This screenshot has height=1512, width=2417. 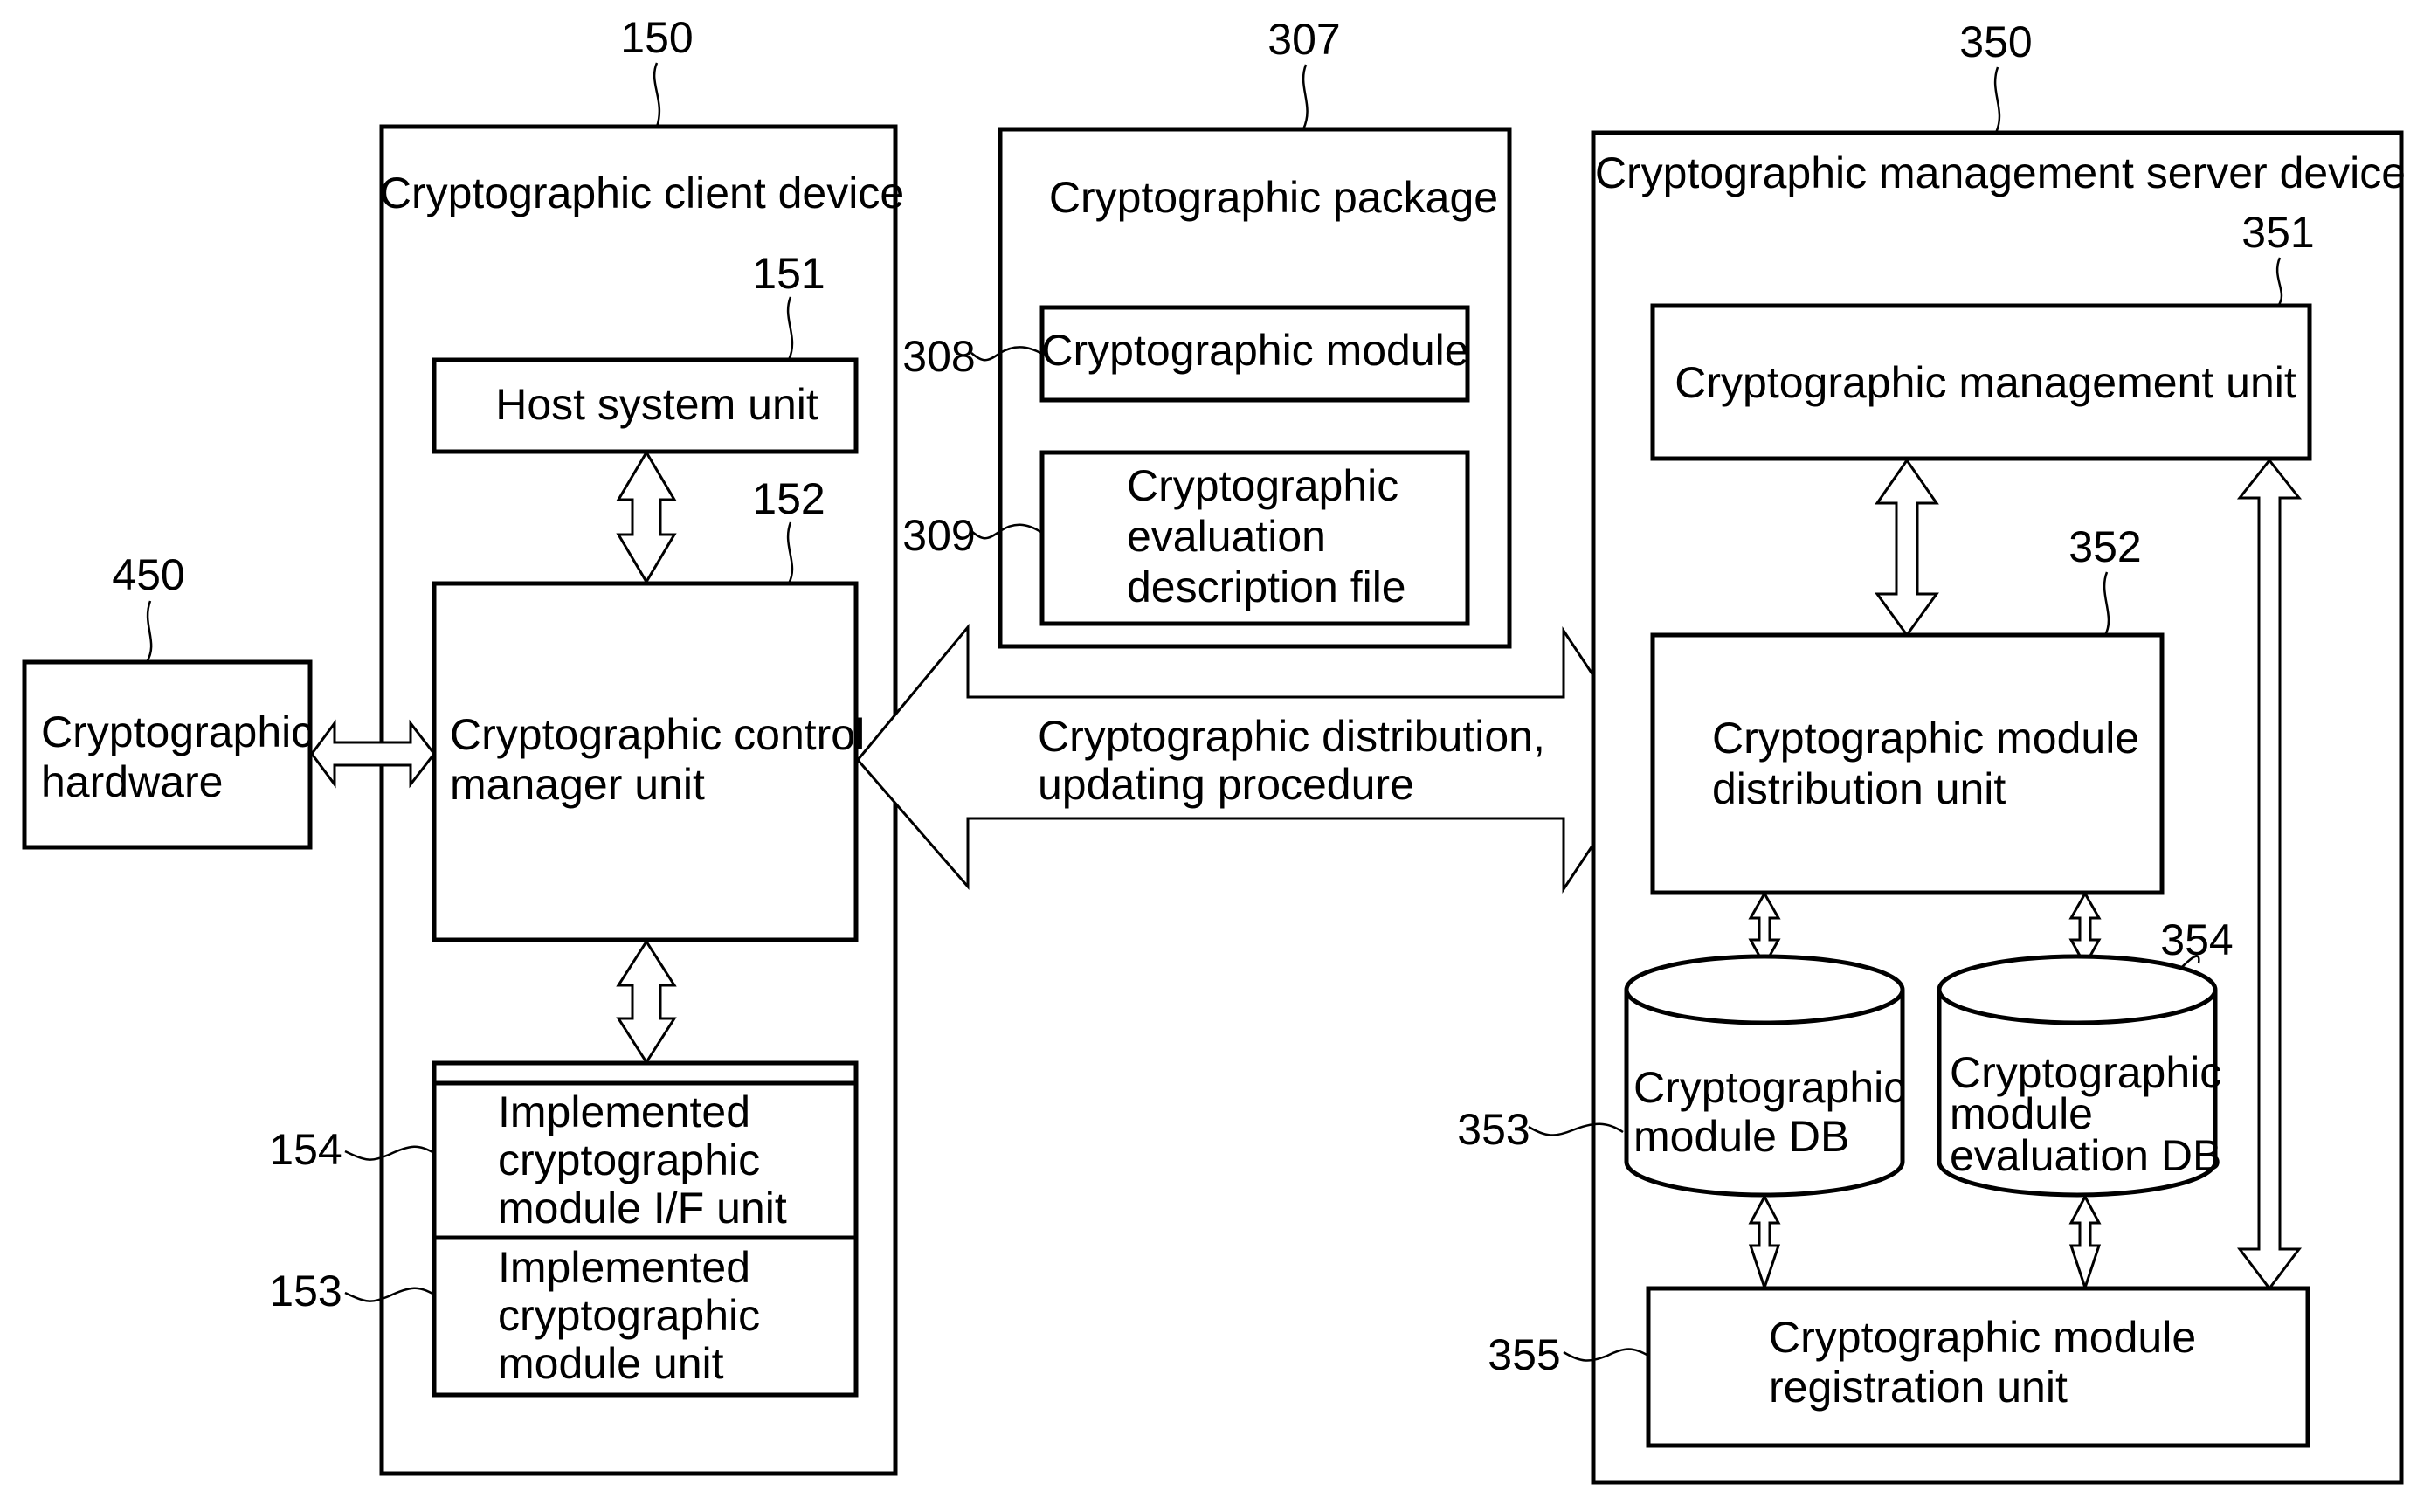 I want to click on module-db-cylinder-top, so click(x=1764, y=989).